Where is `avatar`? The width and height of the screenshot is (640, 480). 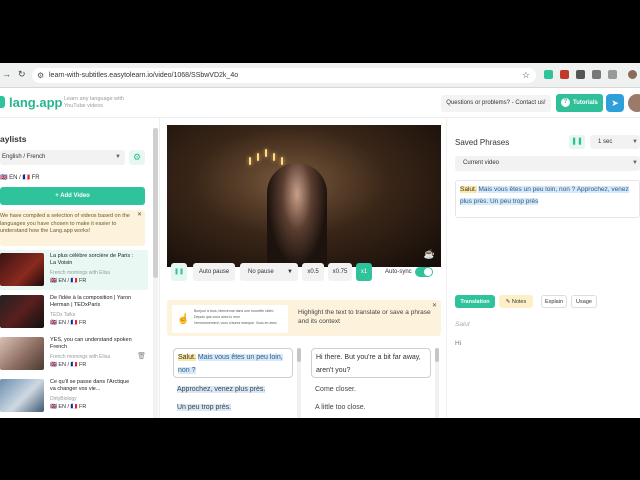
avatar is located at coordinates (634, 103).